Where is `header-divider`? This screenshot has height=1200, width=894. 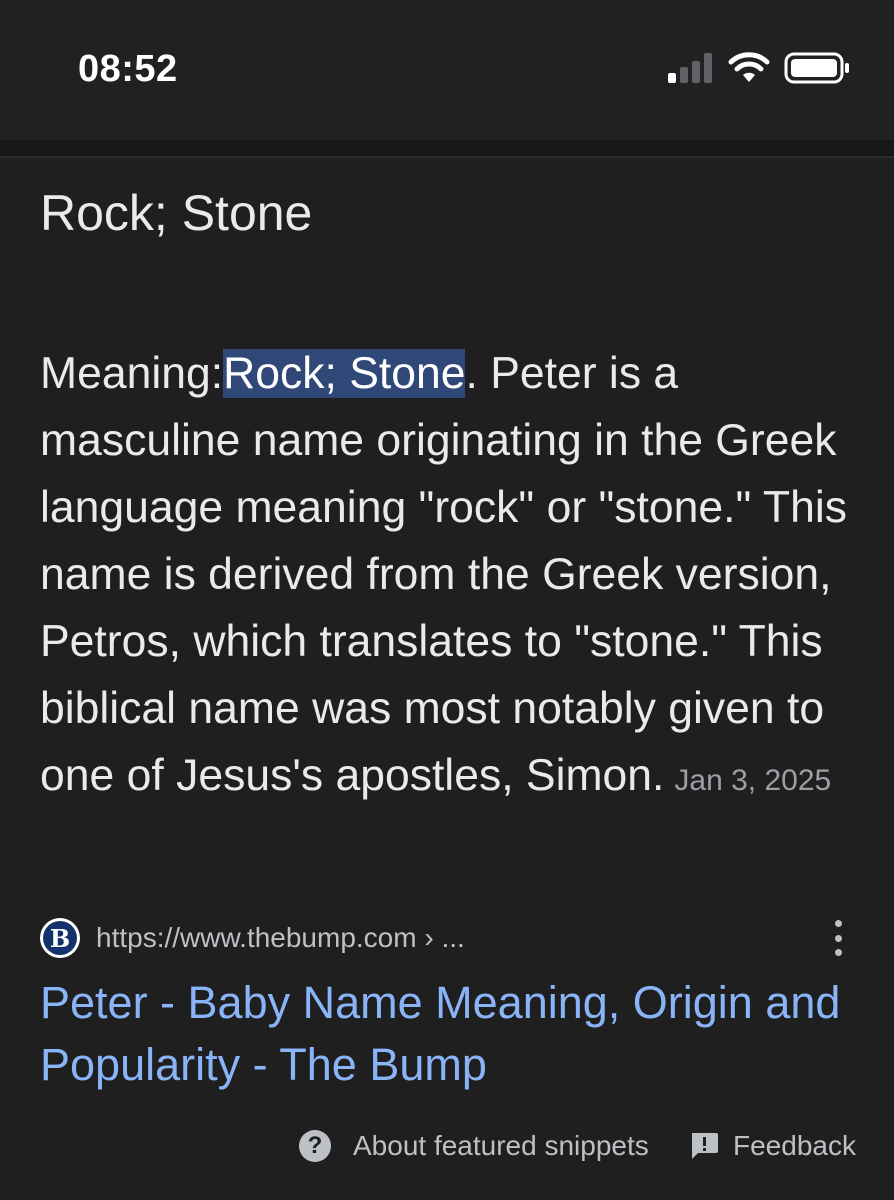 header-divider is located at coordinates (447, 149).